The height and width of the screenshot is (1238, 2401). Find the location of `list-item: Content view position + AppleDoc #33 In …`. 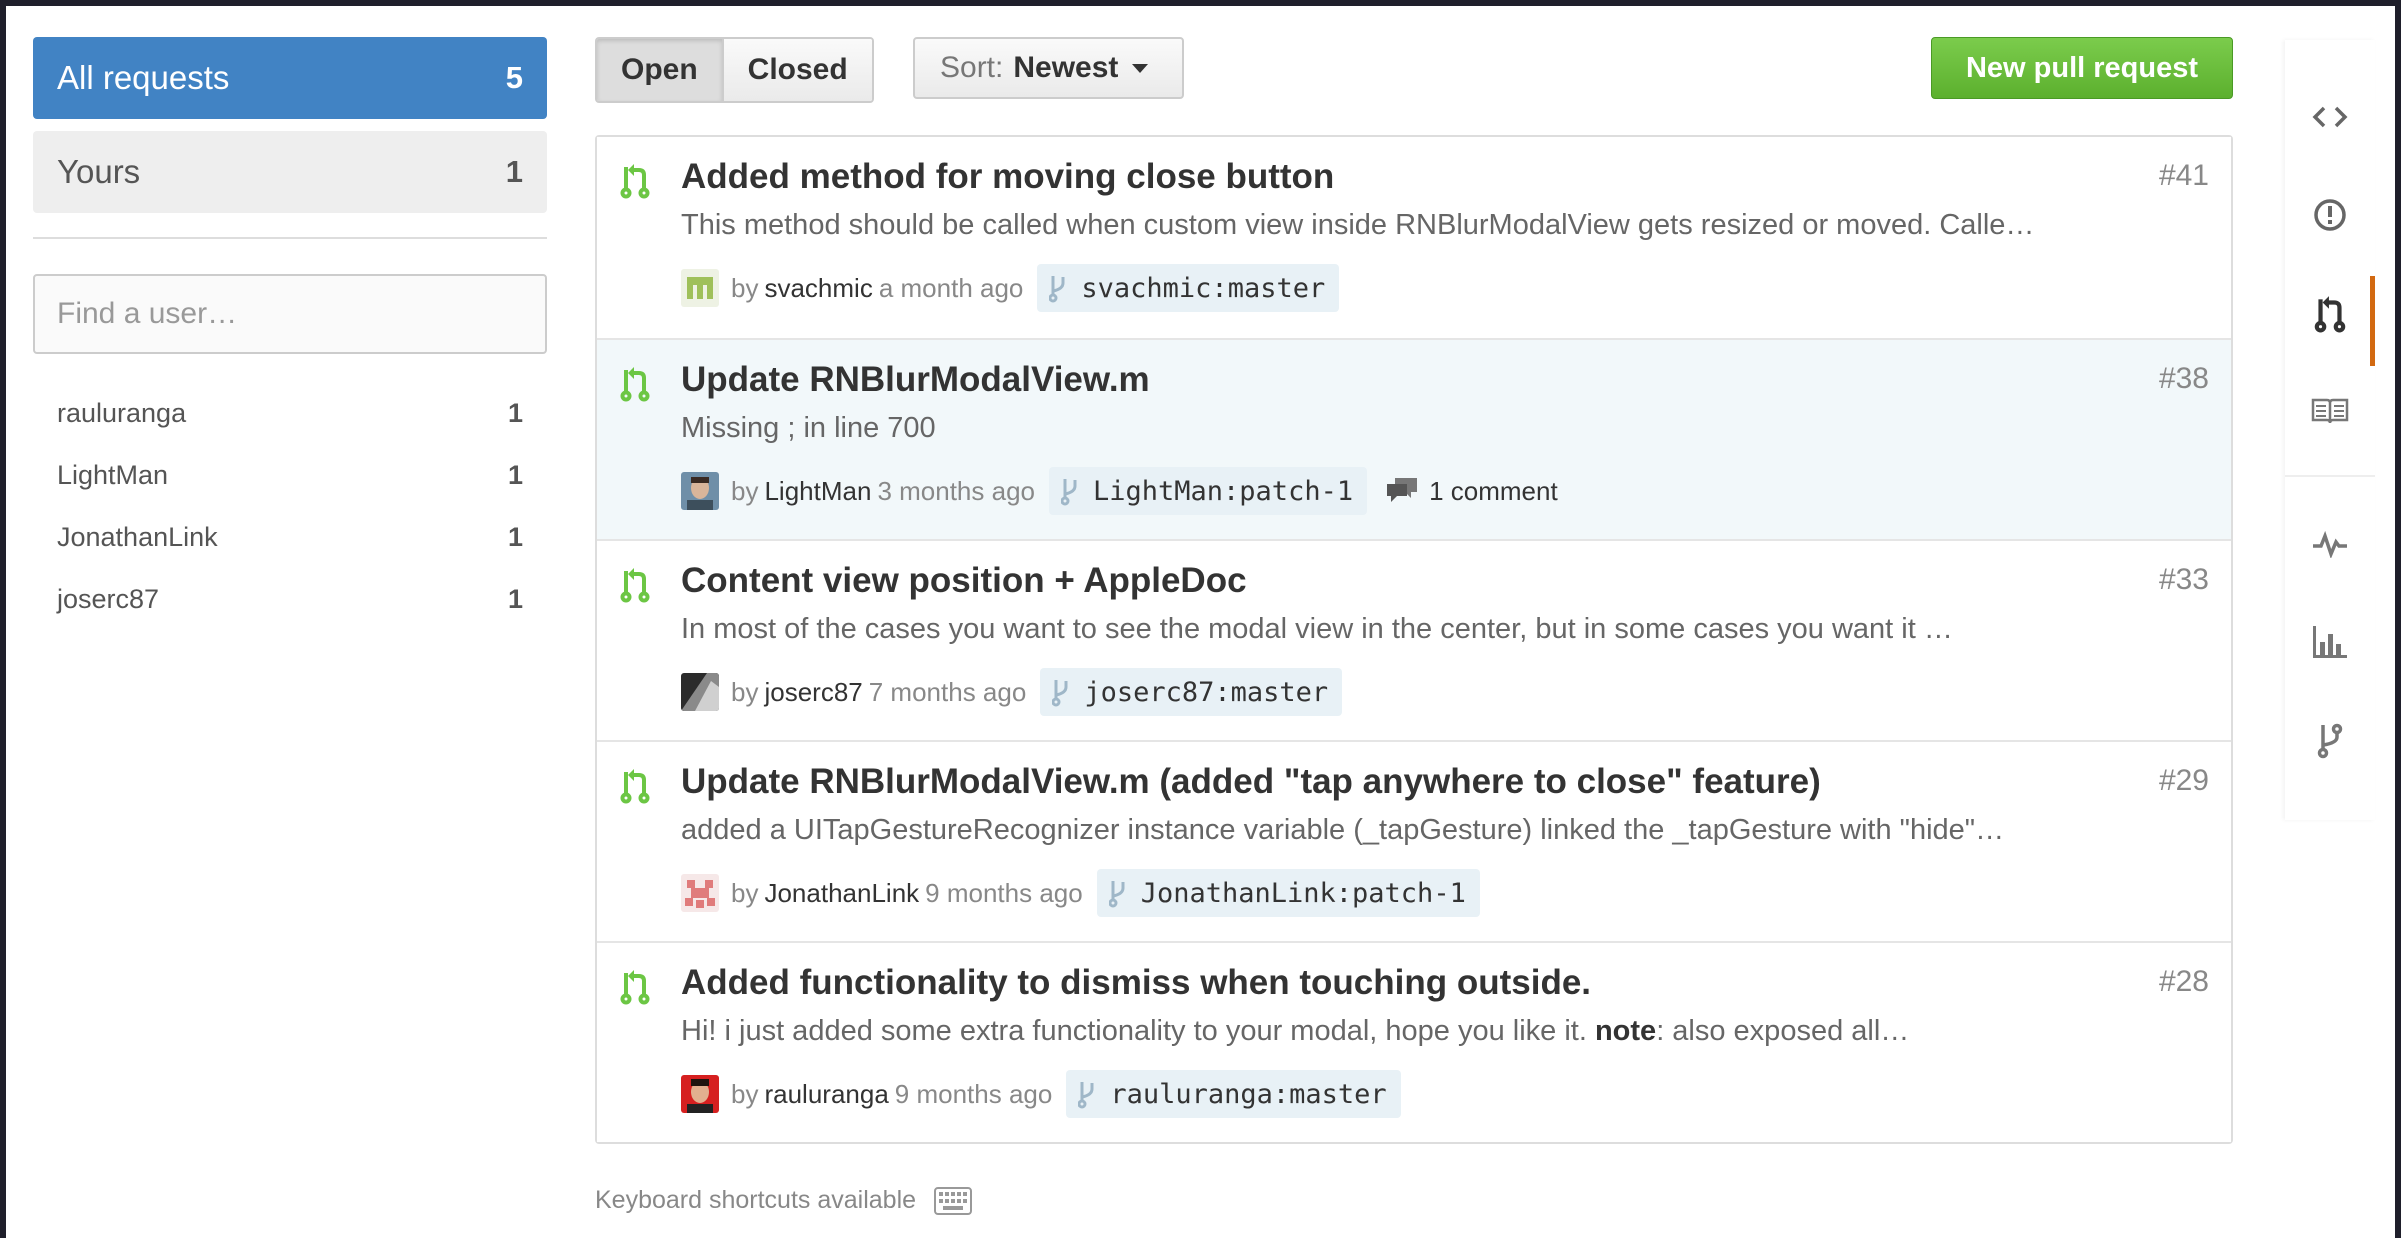

list-item: Content view position + AppleDoc #33 In … is located at coordinates (1414, 639).